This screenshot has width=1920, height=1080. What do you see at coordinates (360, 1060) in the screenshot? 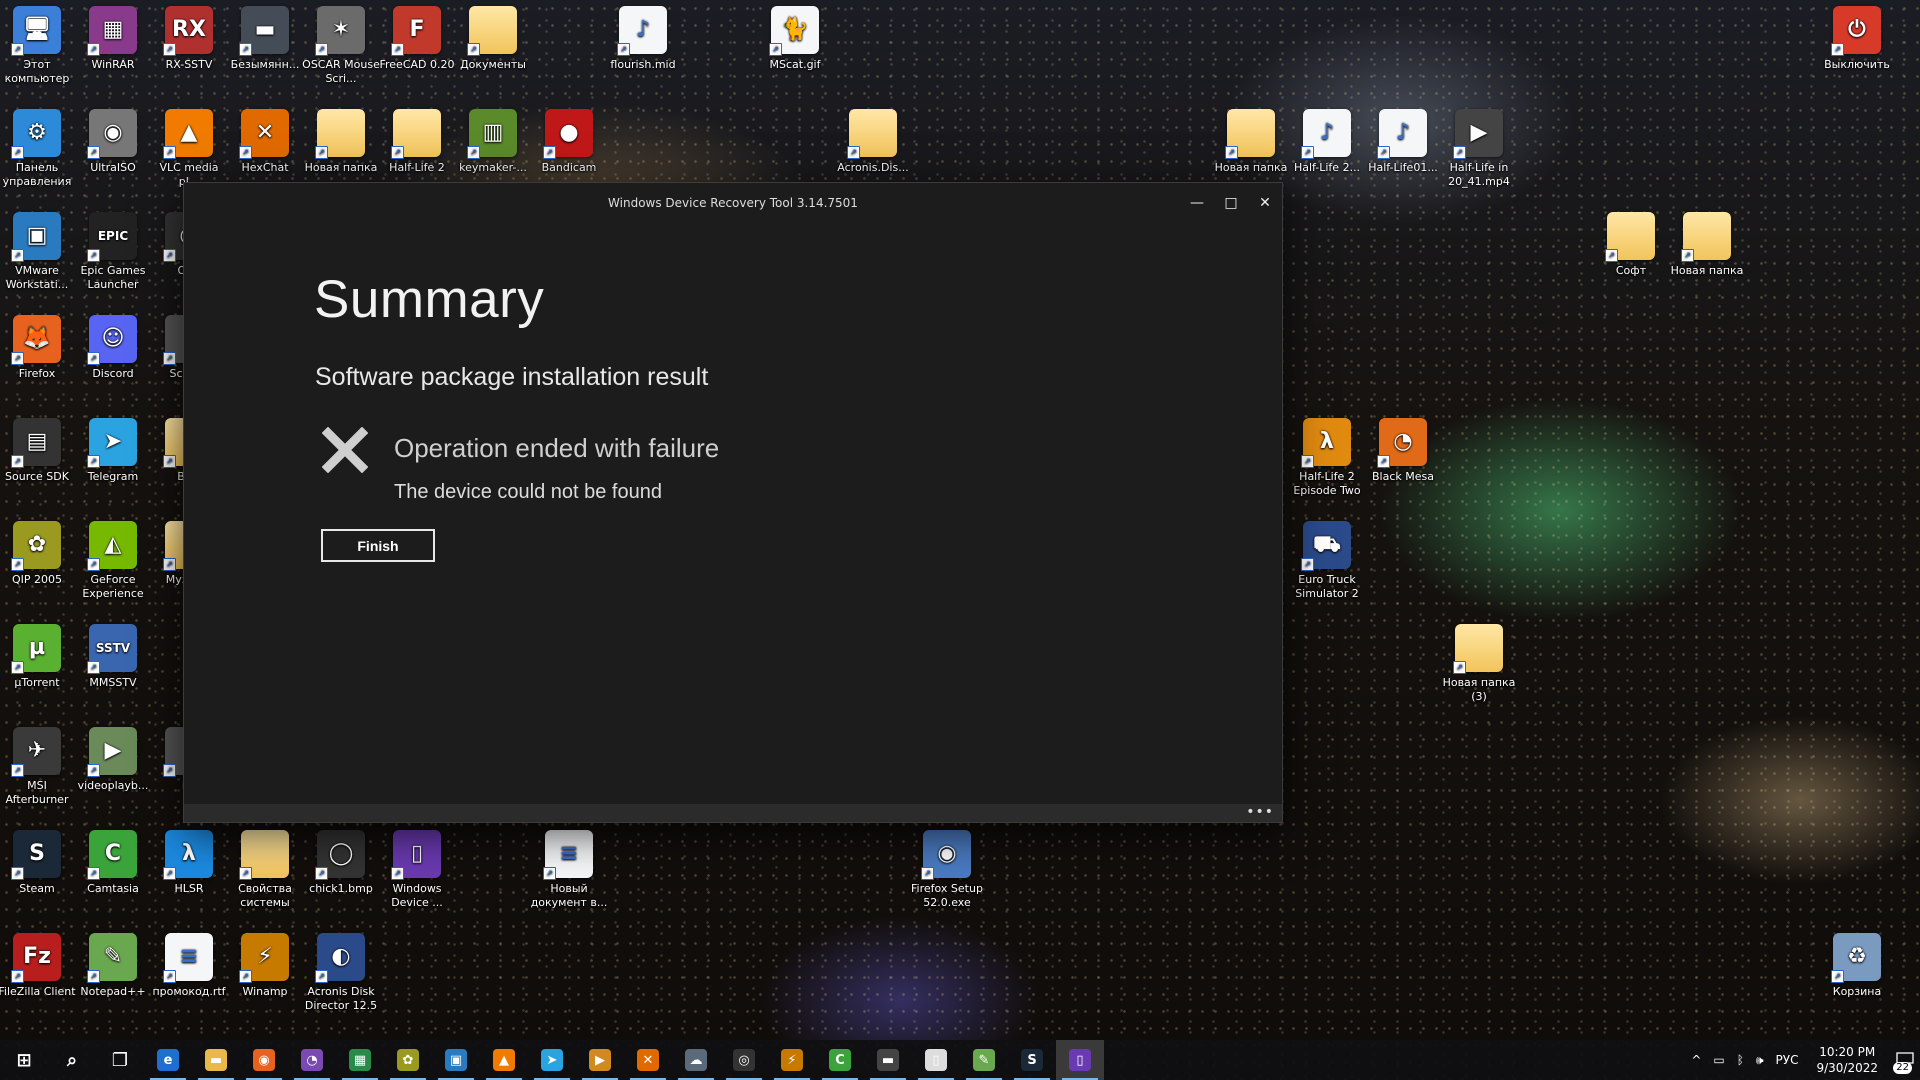
I see `taskbar-app-button: ▦` at bounding box center [360, 1060].